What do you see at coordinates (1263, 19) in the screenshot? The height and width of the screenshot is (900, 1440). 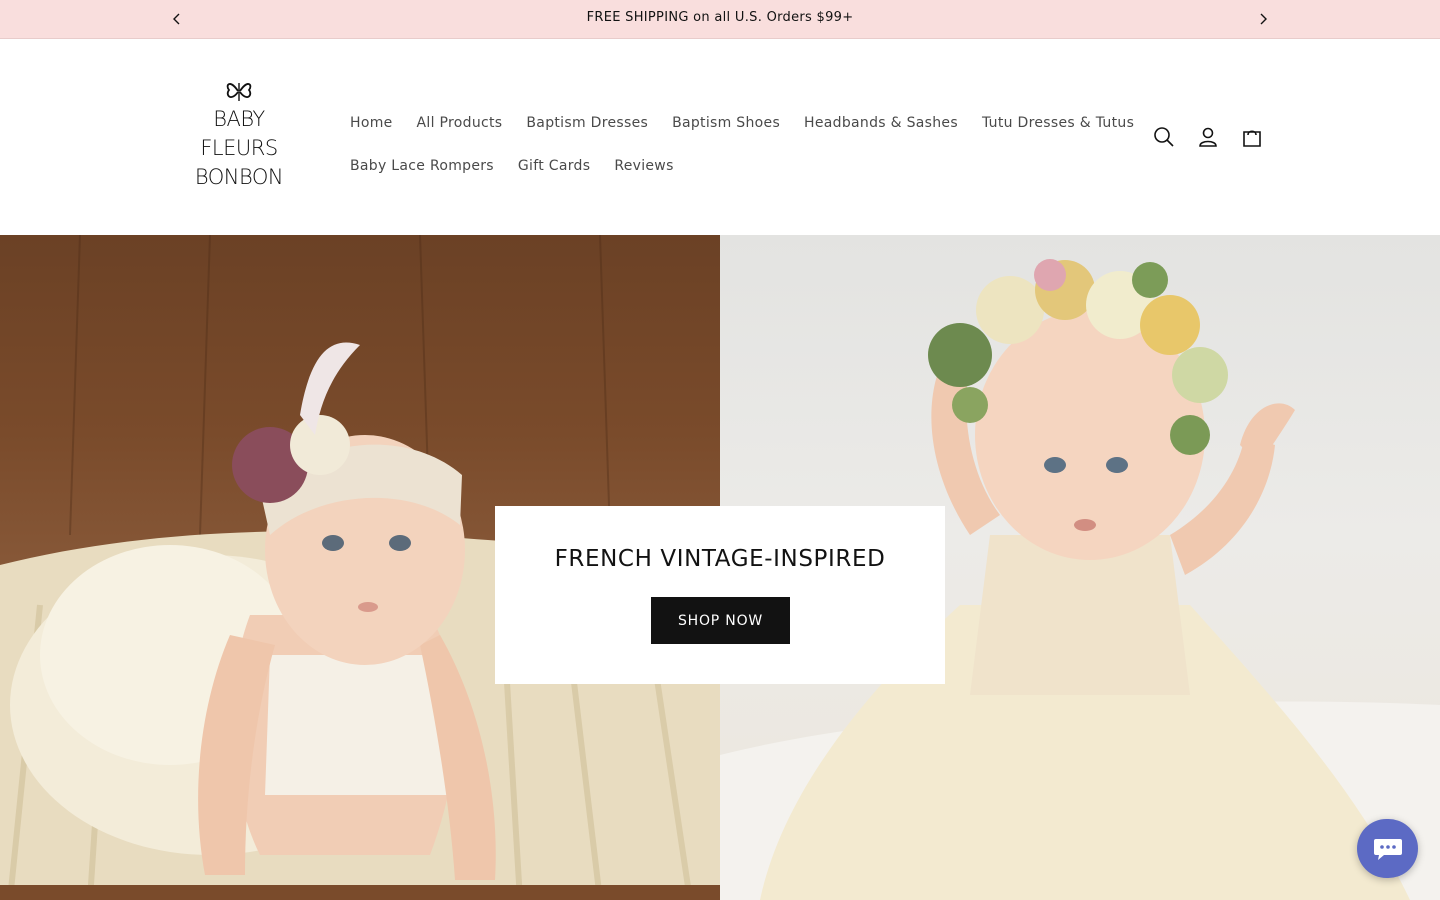 I see `chevron-right-icon` at bounding box center [1263, 19].